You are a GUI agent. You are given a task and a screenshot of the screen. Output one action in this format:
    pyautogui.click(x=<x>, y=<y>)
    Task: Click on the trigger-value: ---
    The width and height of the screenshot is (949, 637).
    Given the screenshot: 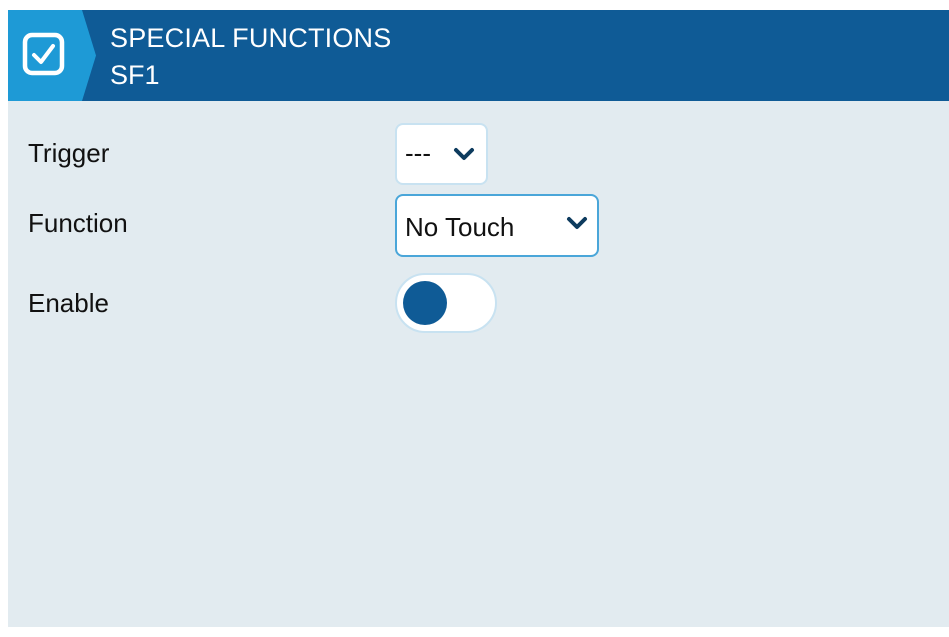 What is the action you would take?
    pyautogui.click(x=418, y=153)
    